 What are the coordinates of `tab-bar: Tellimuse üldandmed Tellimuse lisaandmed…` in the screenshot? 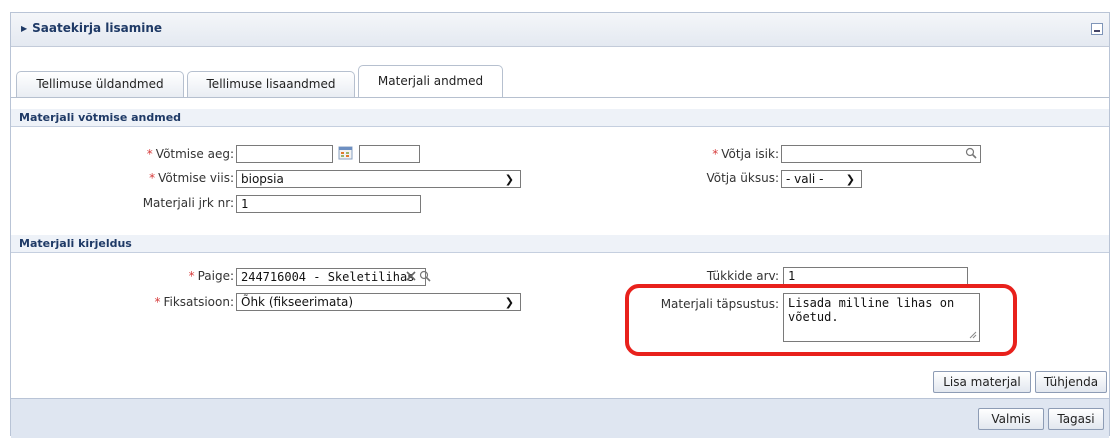 It's located at (560, 72).